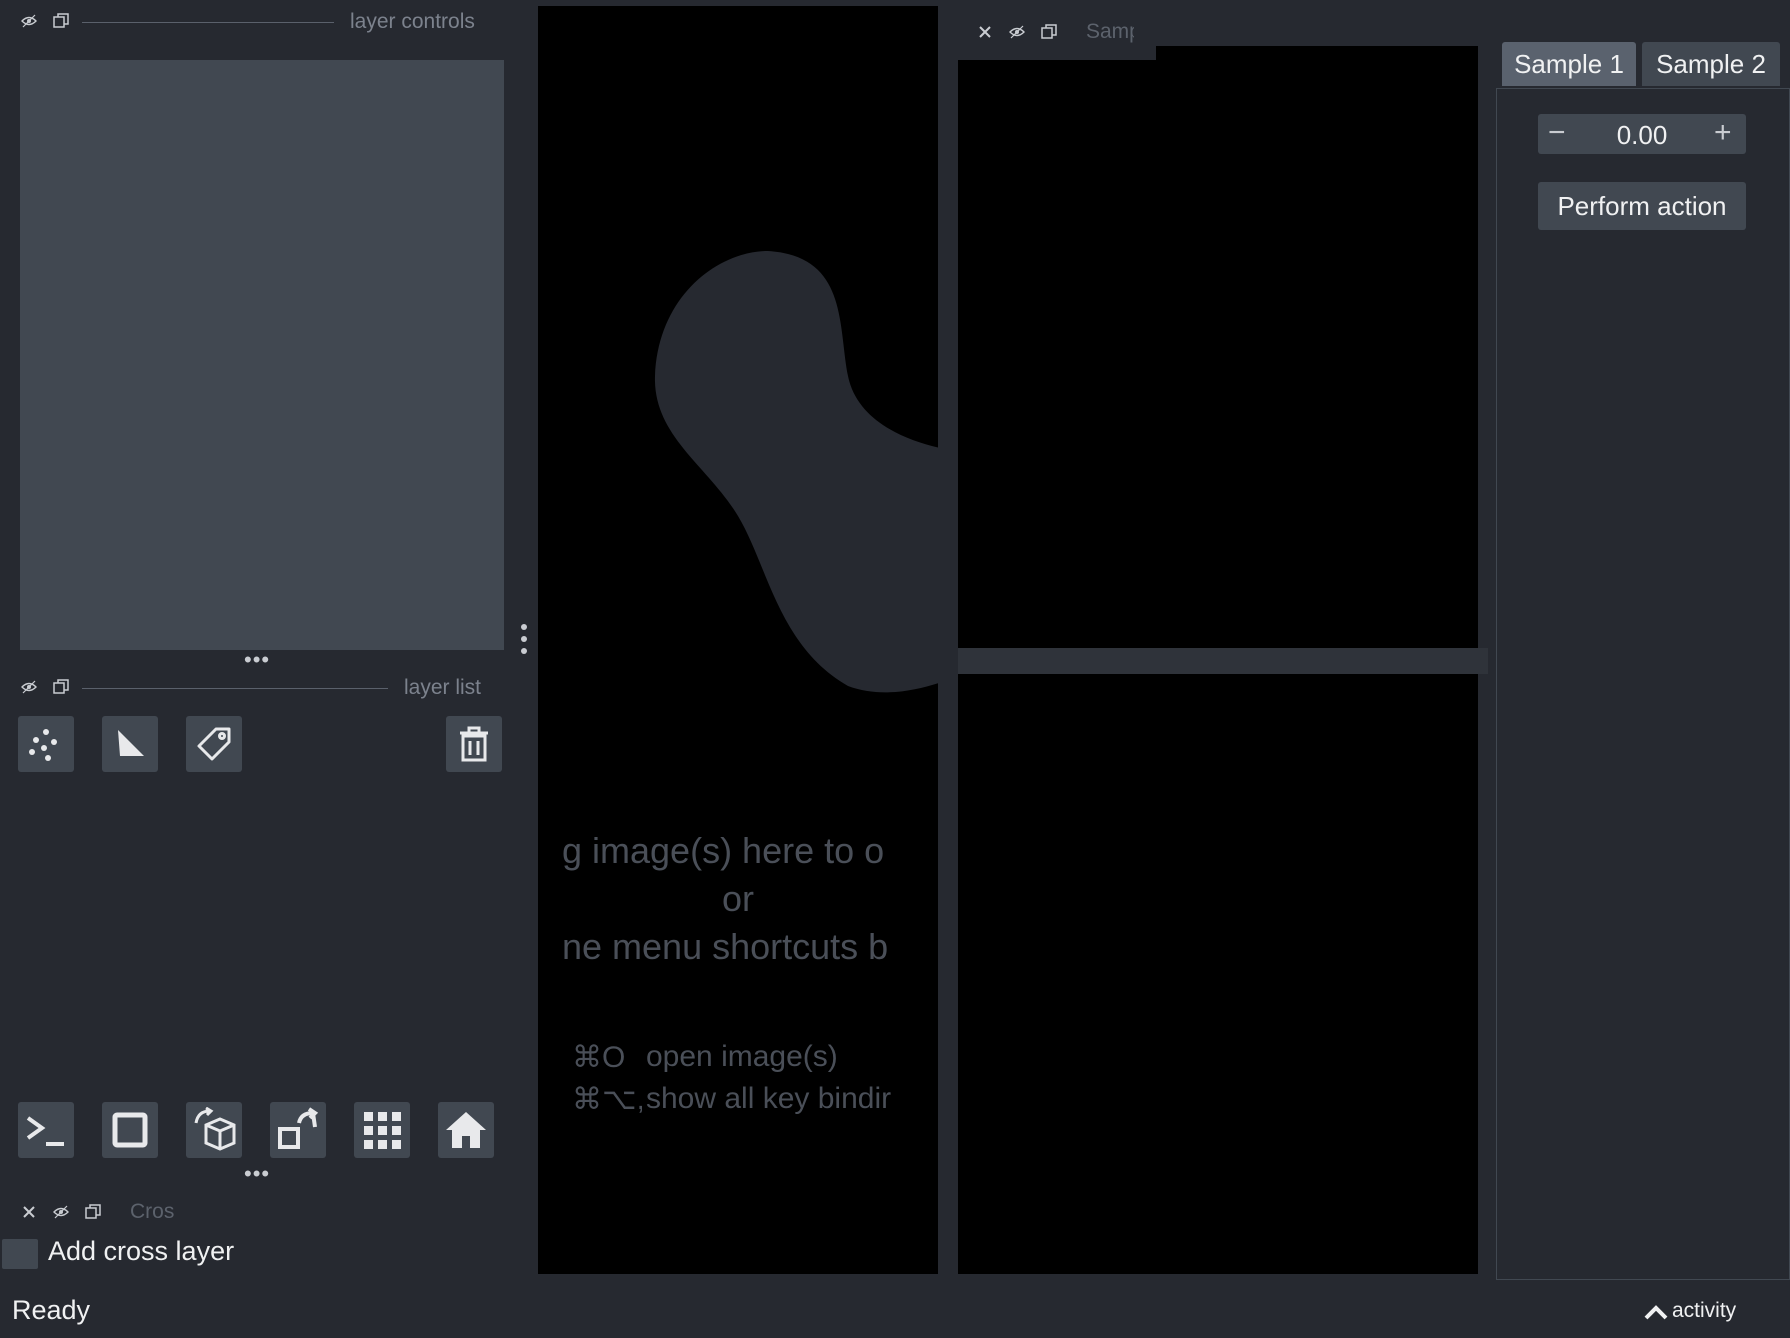  I want to click on checkbox-label: Add cross layer, so click(141, 1251).